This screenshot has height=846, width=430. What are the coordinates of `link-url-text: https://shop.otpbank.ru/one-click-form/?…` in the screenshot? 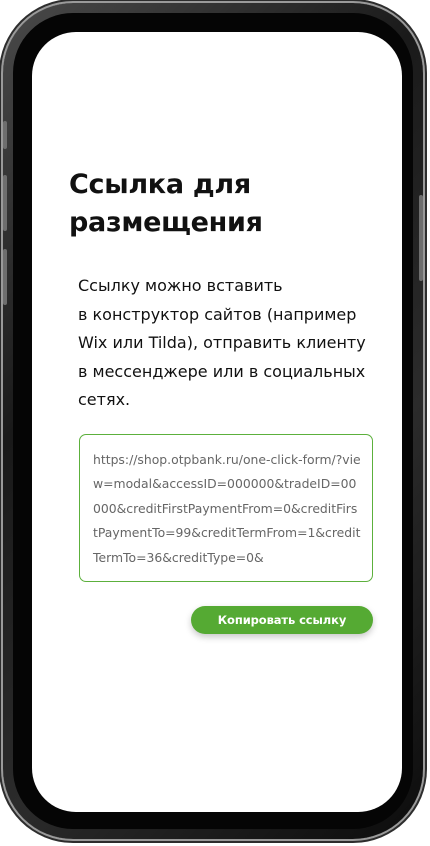 It's located at (227, 509).